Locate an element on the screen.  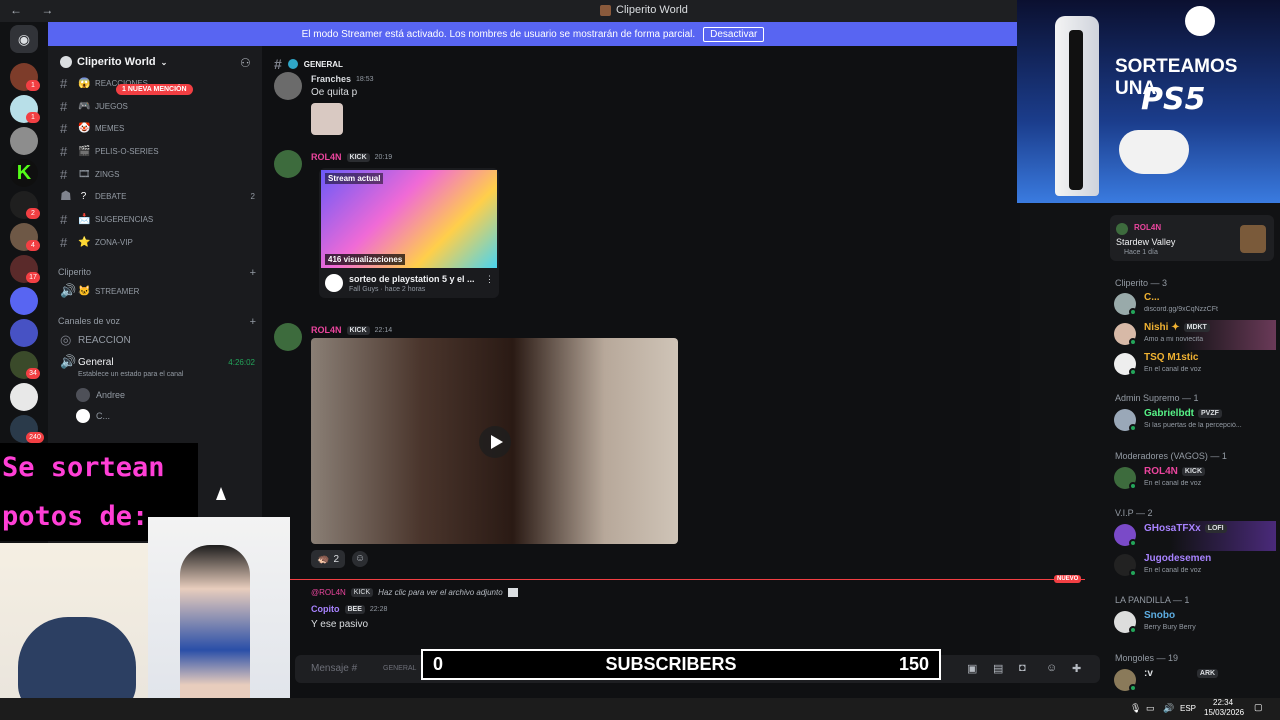
disable-streamer-button: Desactivar is located at coordinates (734, 34).